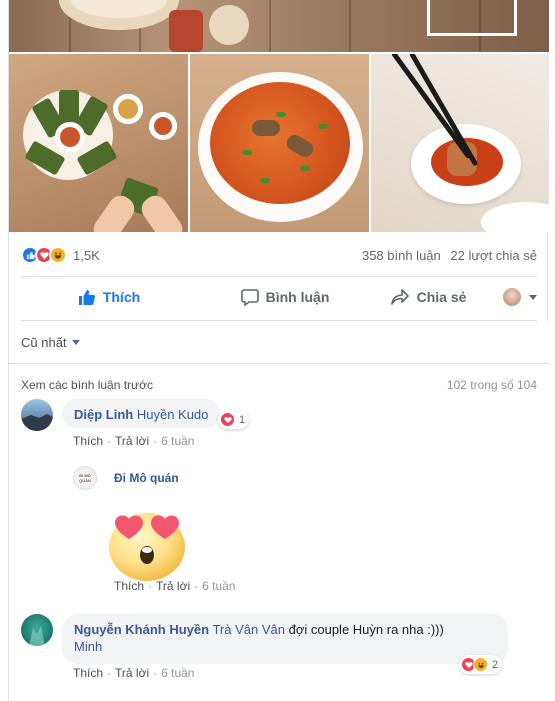  Describe the element at coordinates (119, 15) in the screenshot. I see `bowl` at that location.